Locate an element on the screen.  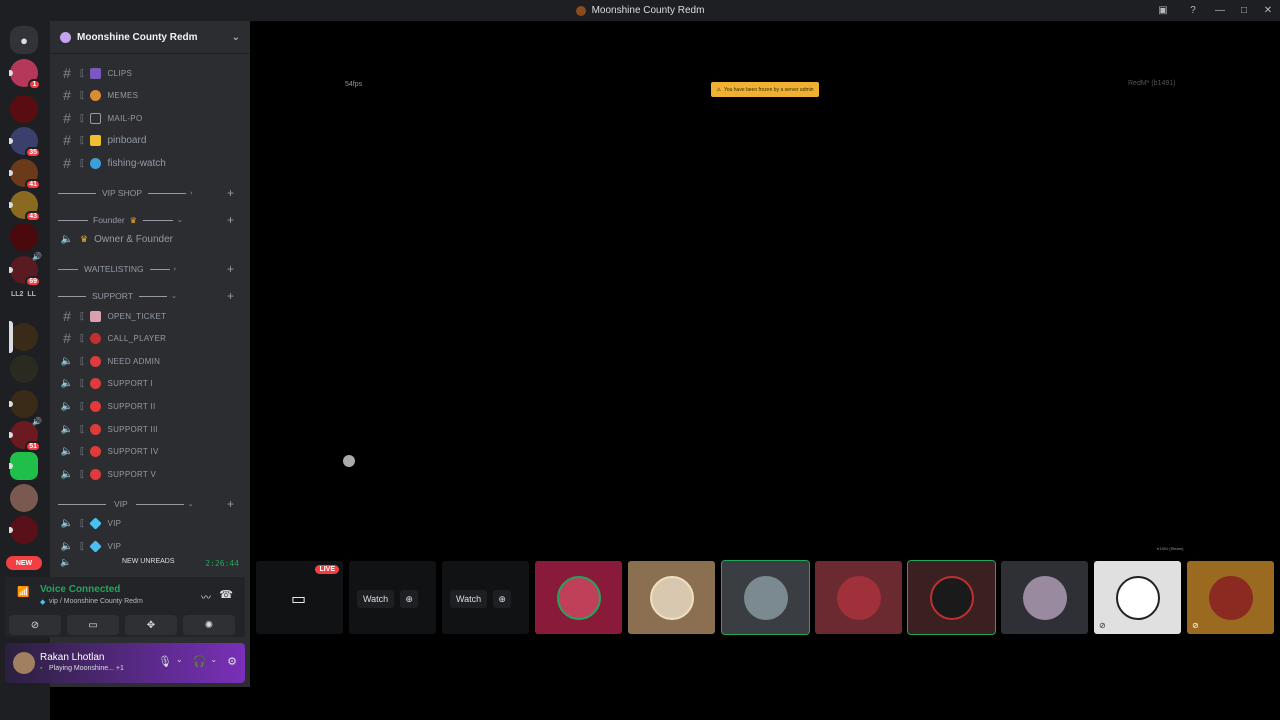
server-icon: 1 is located at coordinates (25, 74).